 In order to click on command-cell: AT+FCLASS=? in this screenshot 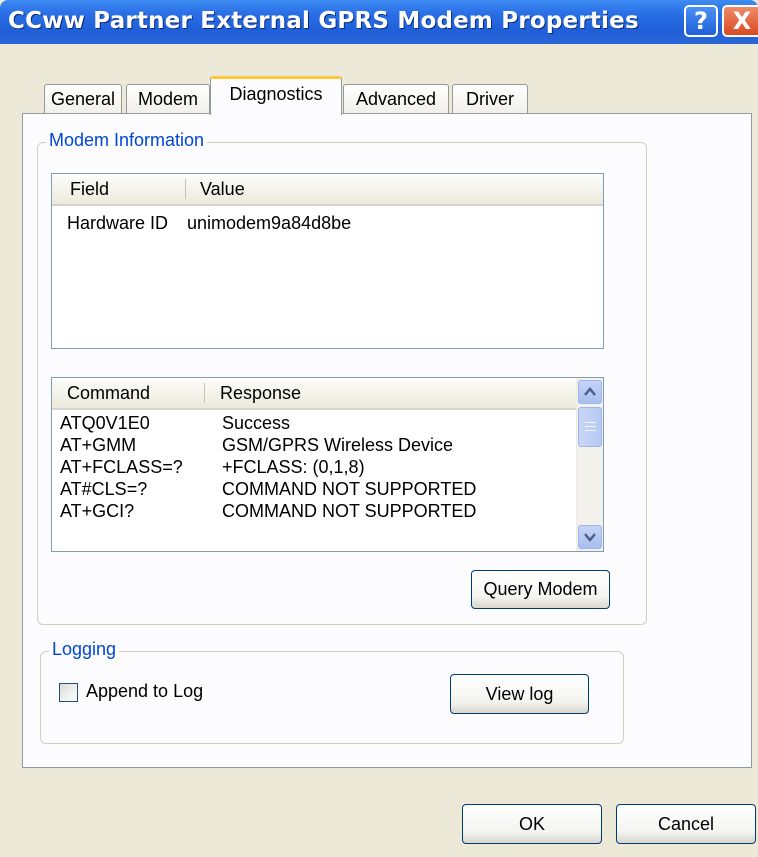, I will do `click(121, 467)`.